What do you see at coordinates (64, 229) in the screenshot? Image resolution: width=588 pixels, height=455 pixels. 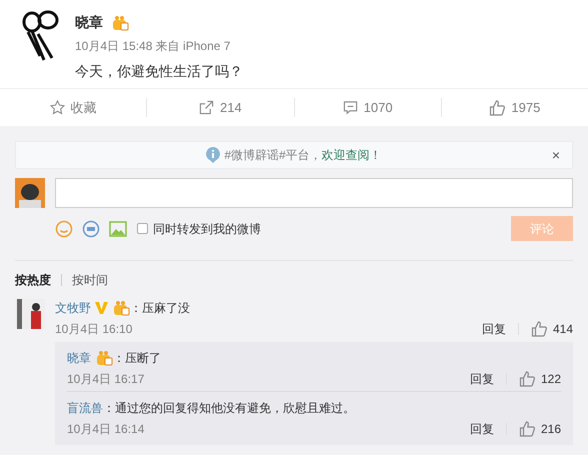 I see `smiley-icon` at bounding box center [64, 229].